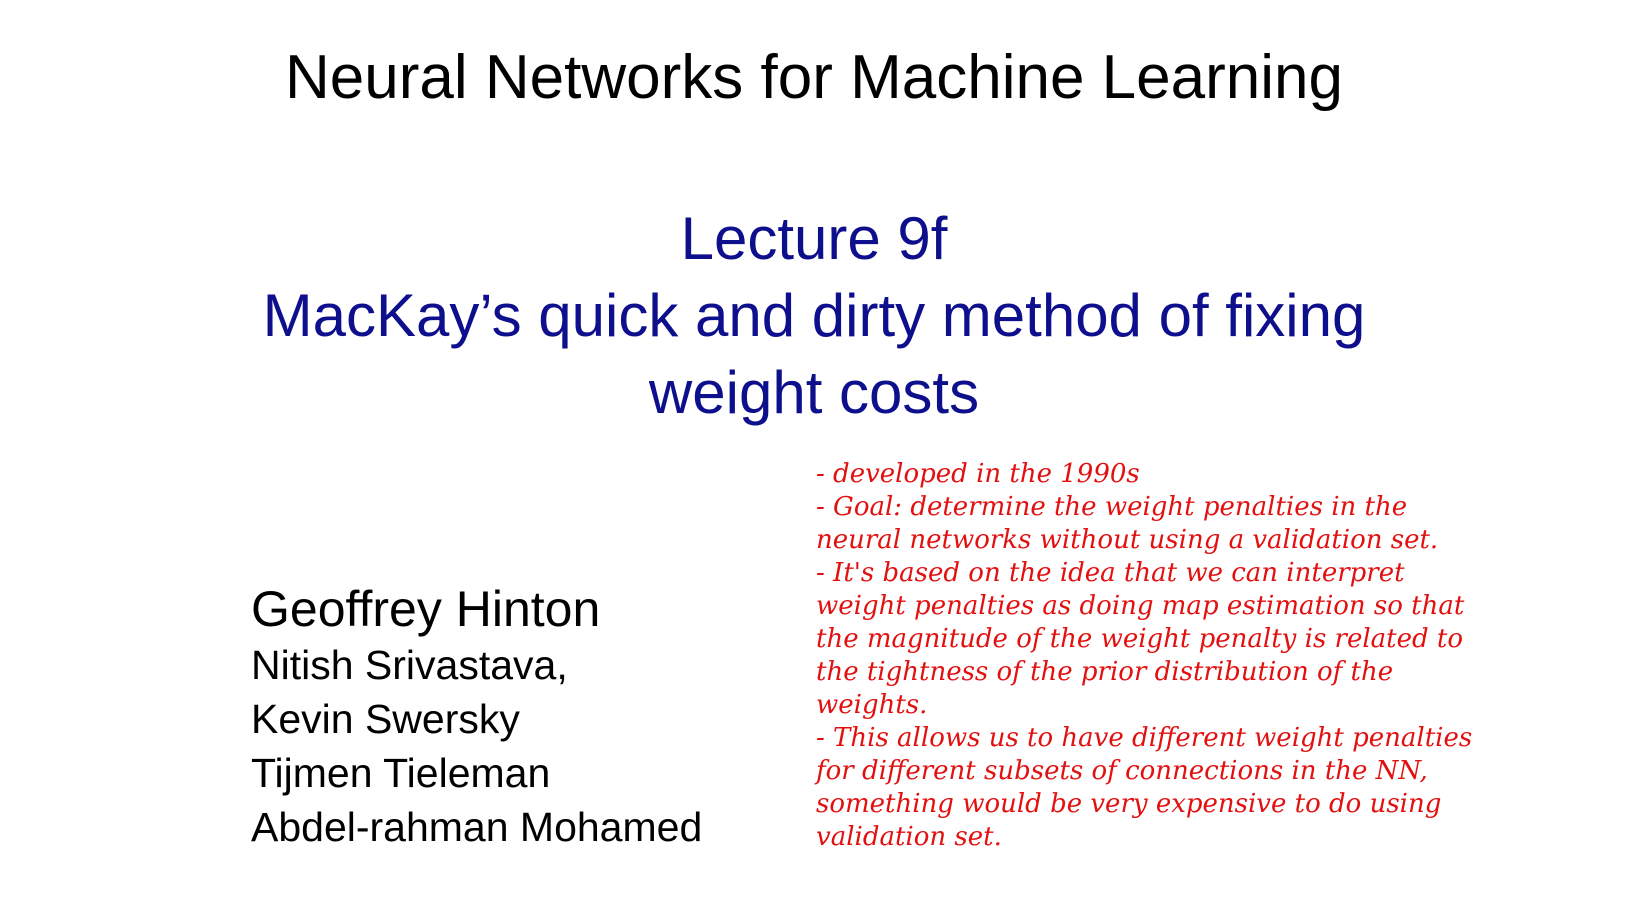 This screenshot has height=914, width=1628. I want to click on author-name: Kevin Swersky, so click(385, 719).